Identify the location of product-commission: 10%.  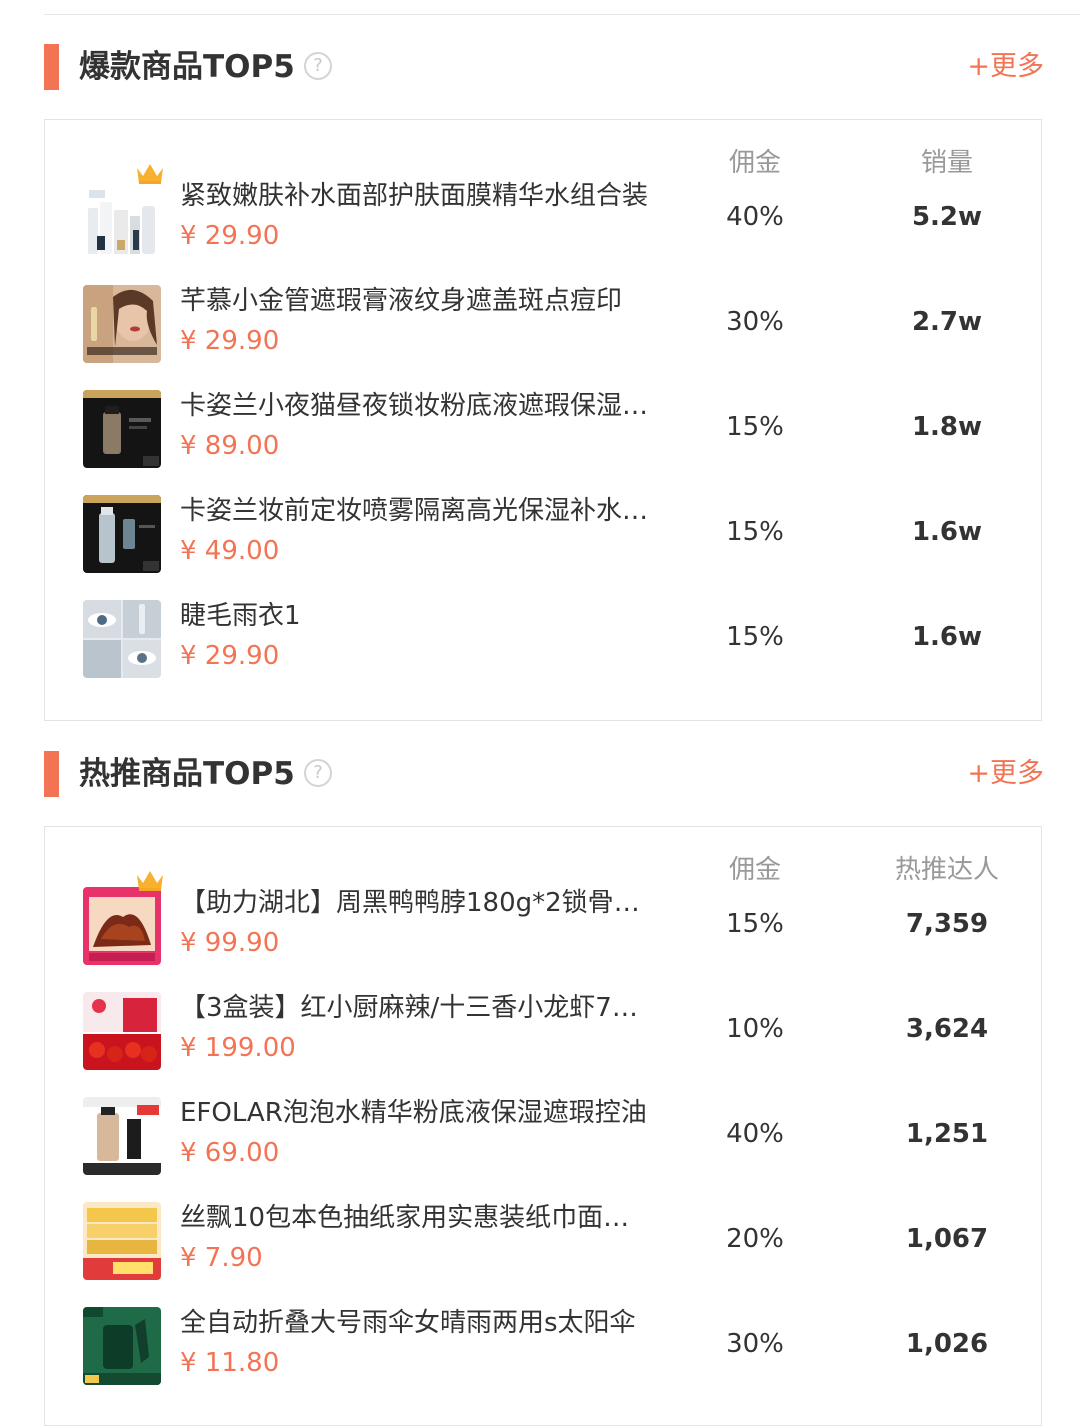
(755, 1029).